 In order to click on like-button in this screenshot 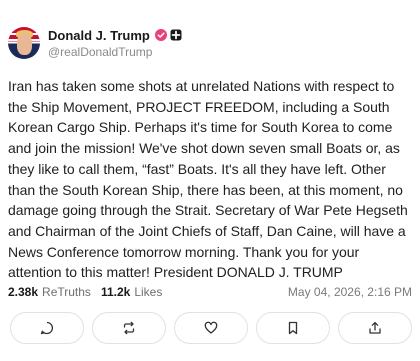, I will do `click(211, 328)`.